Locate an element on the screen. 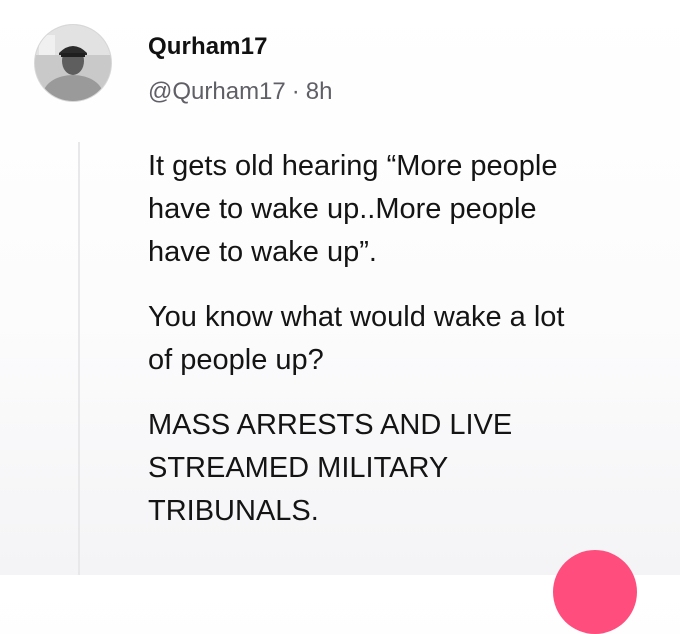 This screenshot has width=680, height=634. post-text-line: MASS ARRESTS AND LIVE is located at coordinates (330, 425).